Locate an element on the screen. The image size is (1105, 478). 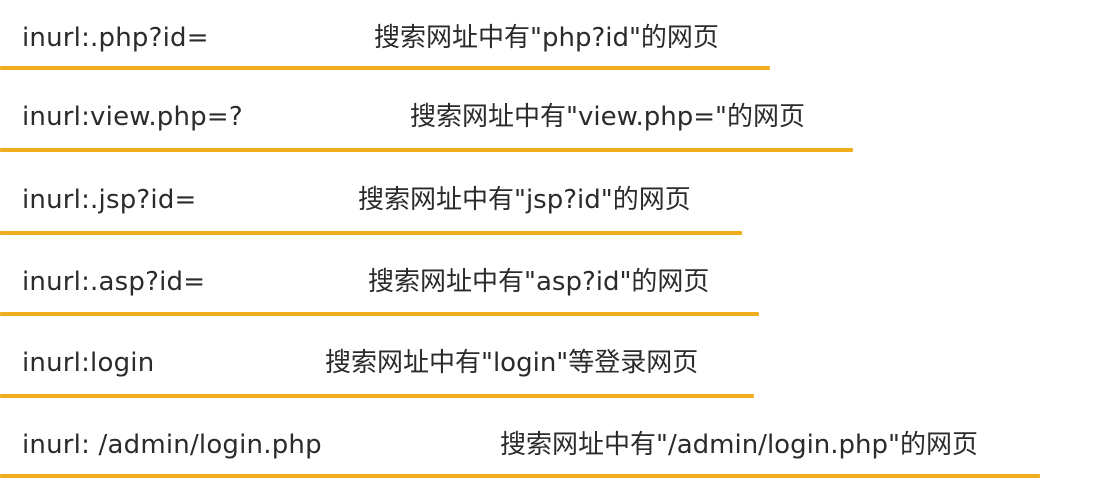
operator-description: 搜索网址中有"login"等登录网页 is located at coordinates (512, 363).